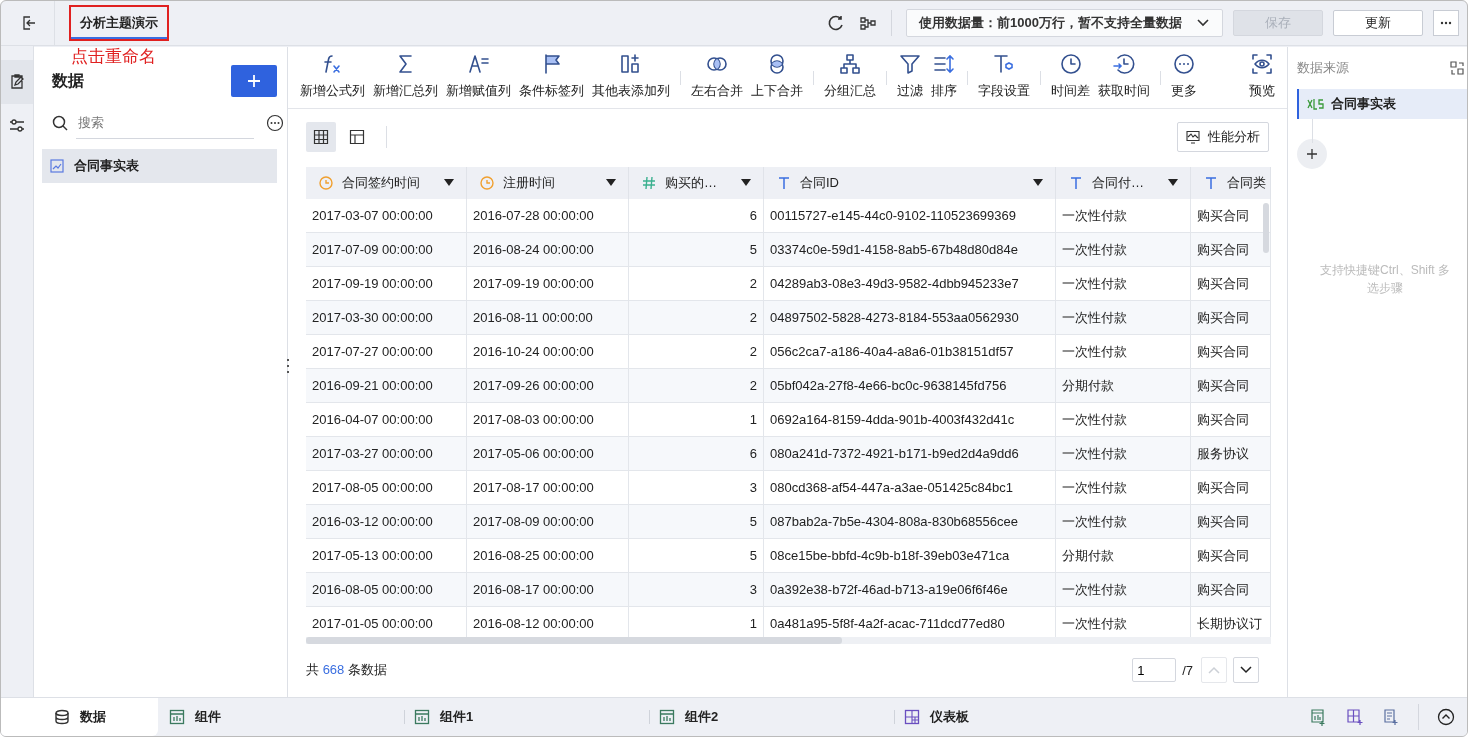  I want to click on clock-arrow-icon, so click(1124, 63).